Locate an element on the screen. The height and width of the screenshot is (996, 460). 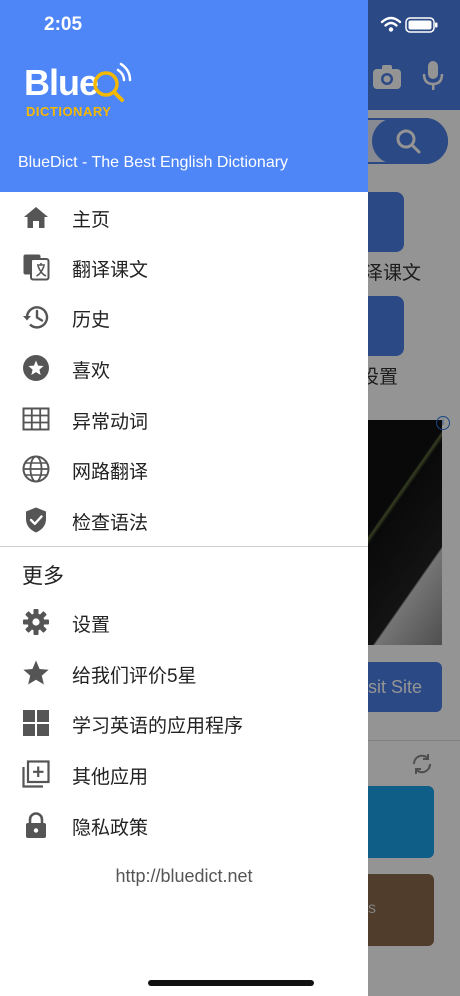
menu-item-label: 检查语法 is located at coordinates (110, 523).